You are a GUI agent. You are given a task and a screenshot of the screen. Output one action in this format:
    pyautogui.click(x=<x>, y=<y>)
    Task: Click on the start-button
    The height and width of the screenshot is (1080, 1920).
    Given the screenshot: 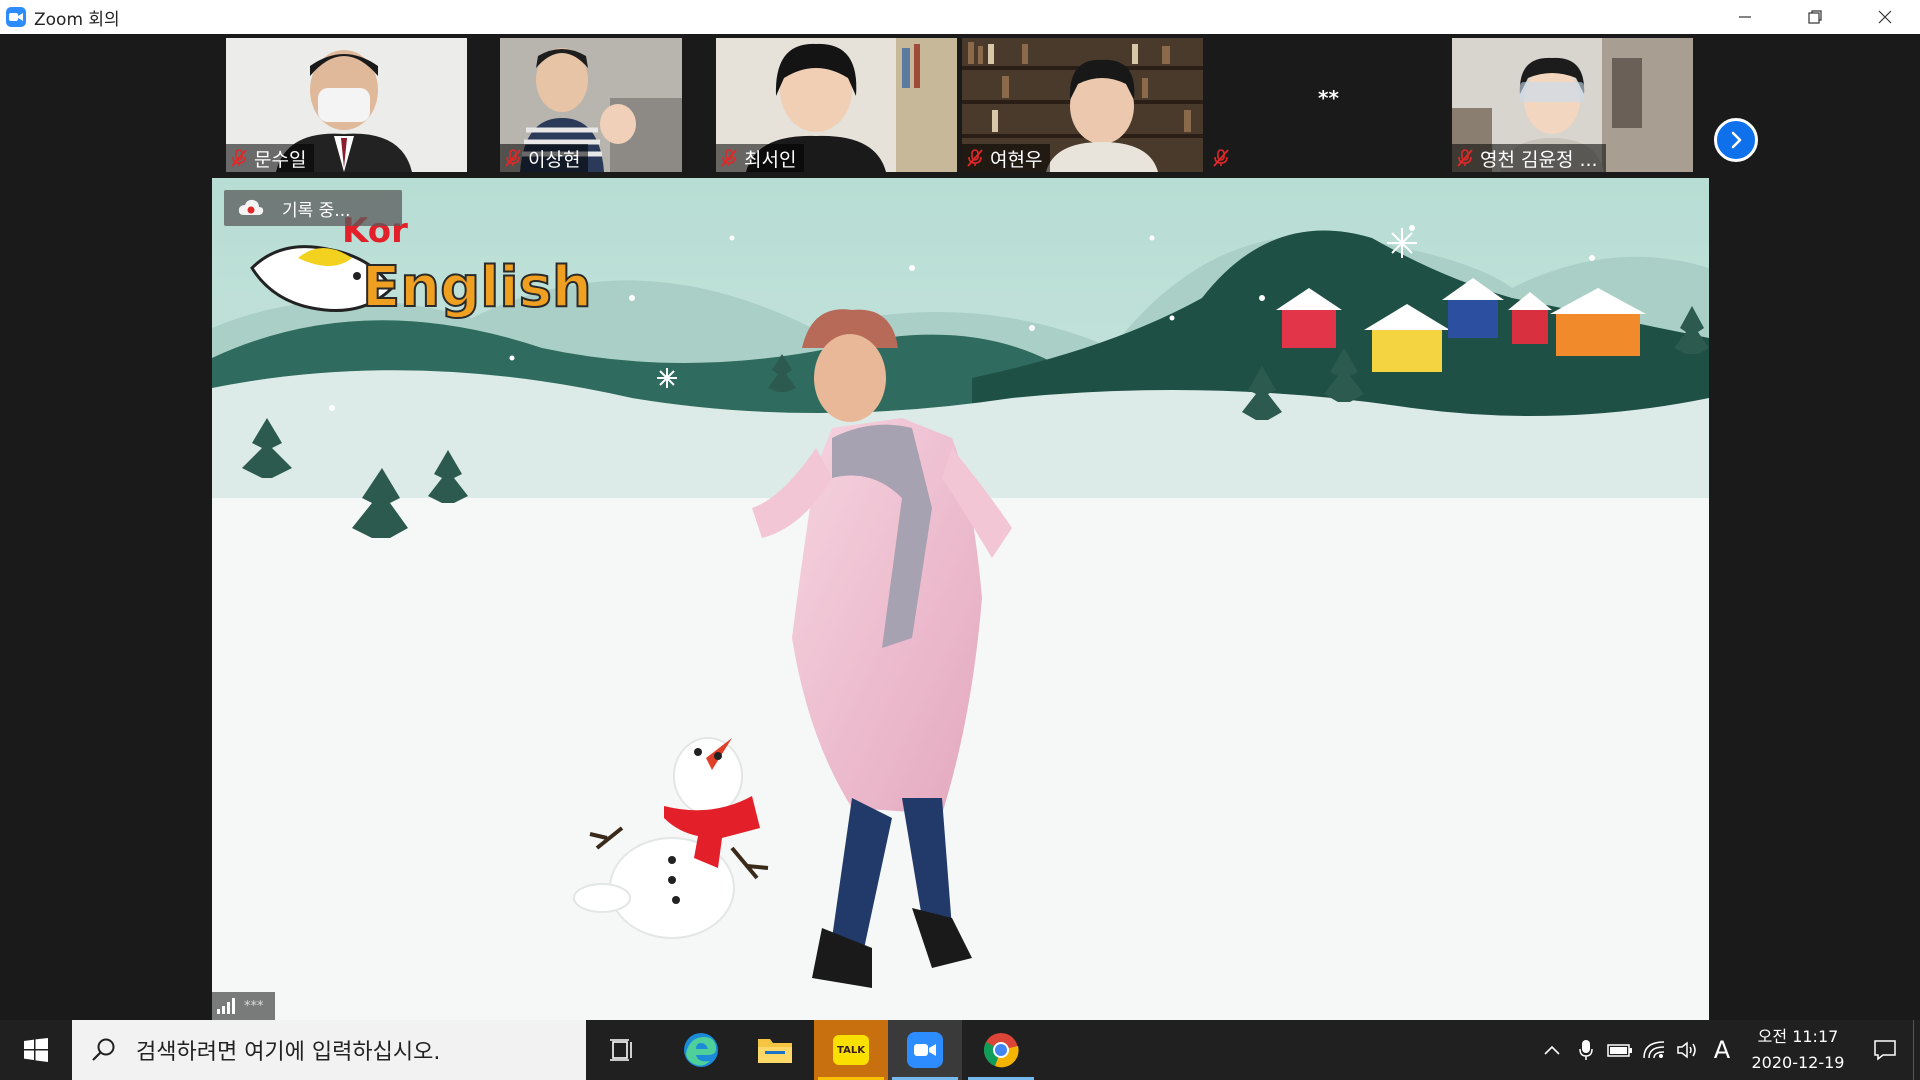 What is the action you would take?
    pyautogui.click(x=36, y=1050)
    